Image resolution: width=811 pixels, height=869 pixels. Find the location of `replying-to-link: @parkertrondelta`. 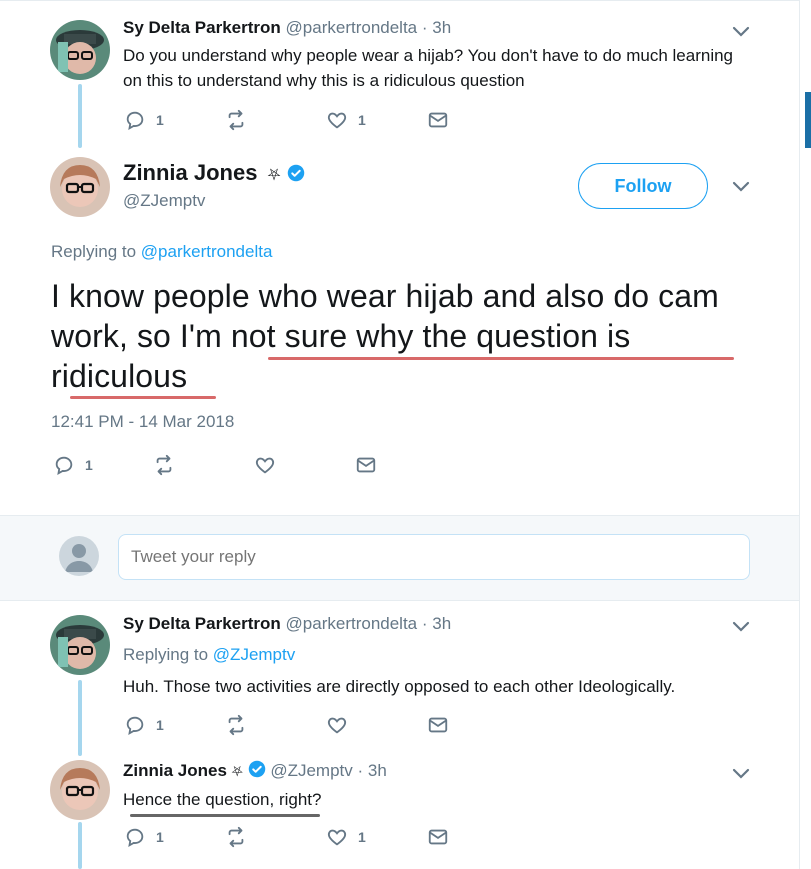

replying-to-link: @parkertrondelta is located at coordinates (207, 251).